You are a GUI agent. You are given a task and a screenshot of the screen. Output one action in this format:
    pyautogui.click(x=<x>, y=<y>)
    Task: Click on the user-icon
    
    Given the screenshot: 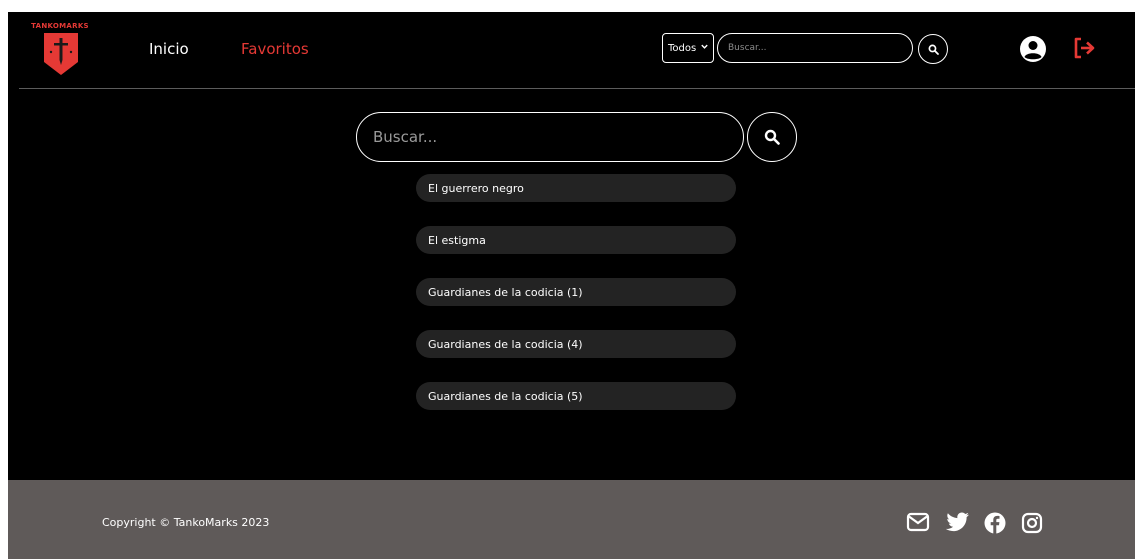 What is the action you would take?
    pyautogui.click(x=1033, y=49)
    